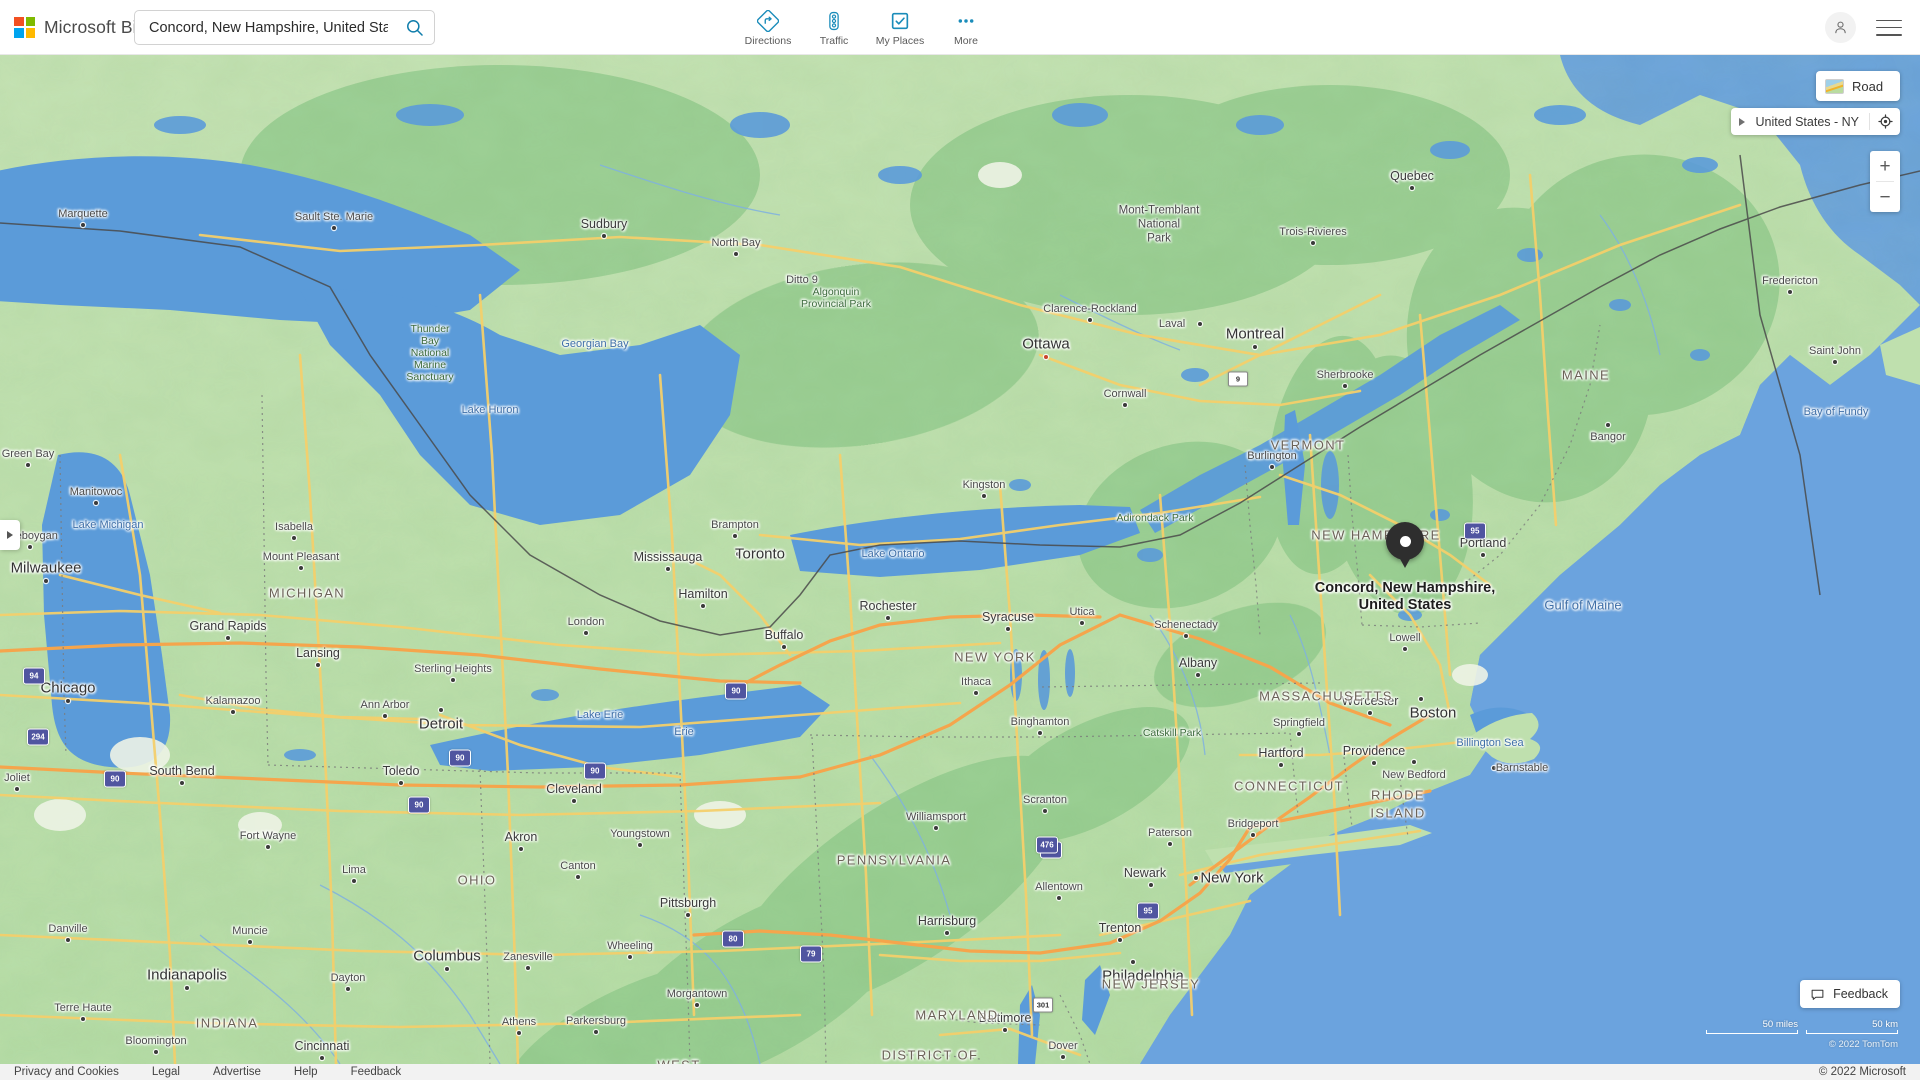  What do you see at coordinates (966, 41) in the screenshot?
I see `tool-label: More` at bounding box center [966, 41].